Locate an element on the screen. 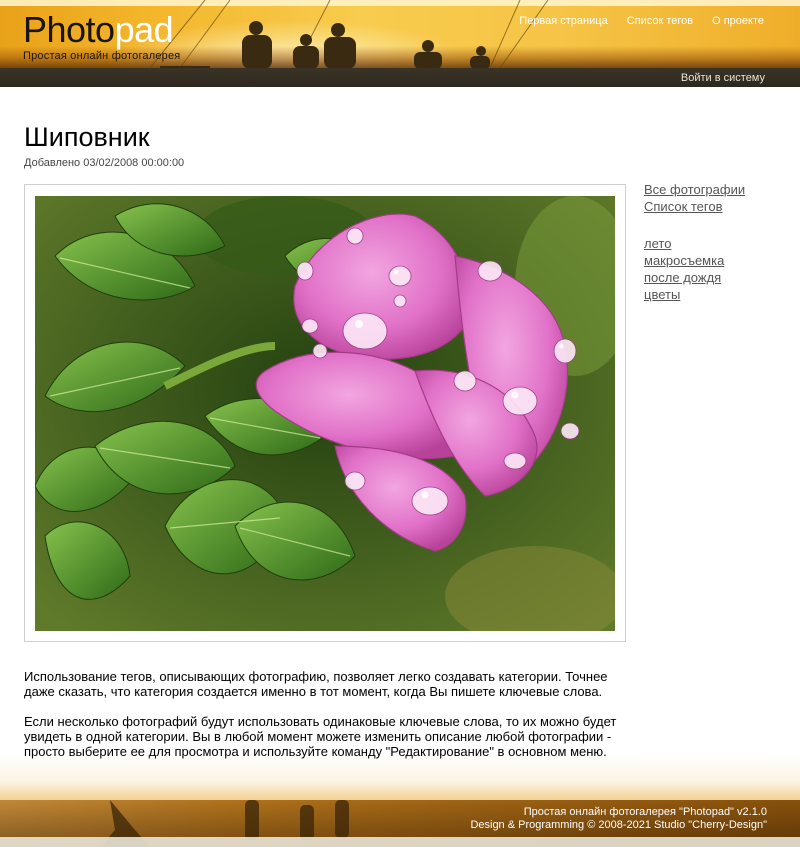 The image size is (800, 847). nav-tags-link: Список тегов is located at coordinates (660, 21).